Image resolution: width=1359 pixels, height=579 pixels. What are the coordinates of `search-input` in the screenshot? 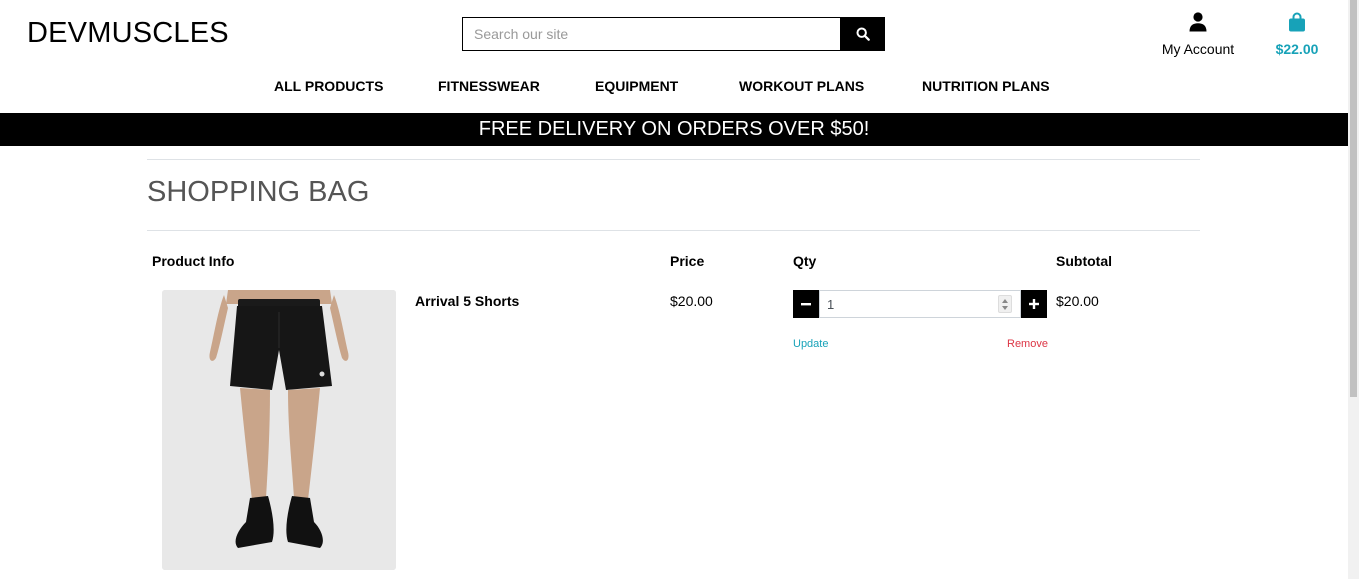 It's located at (651, 34).